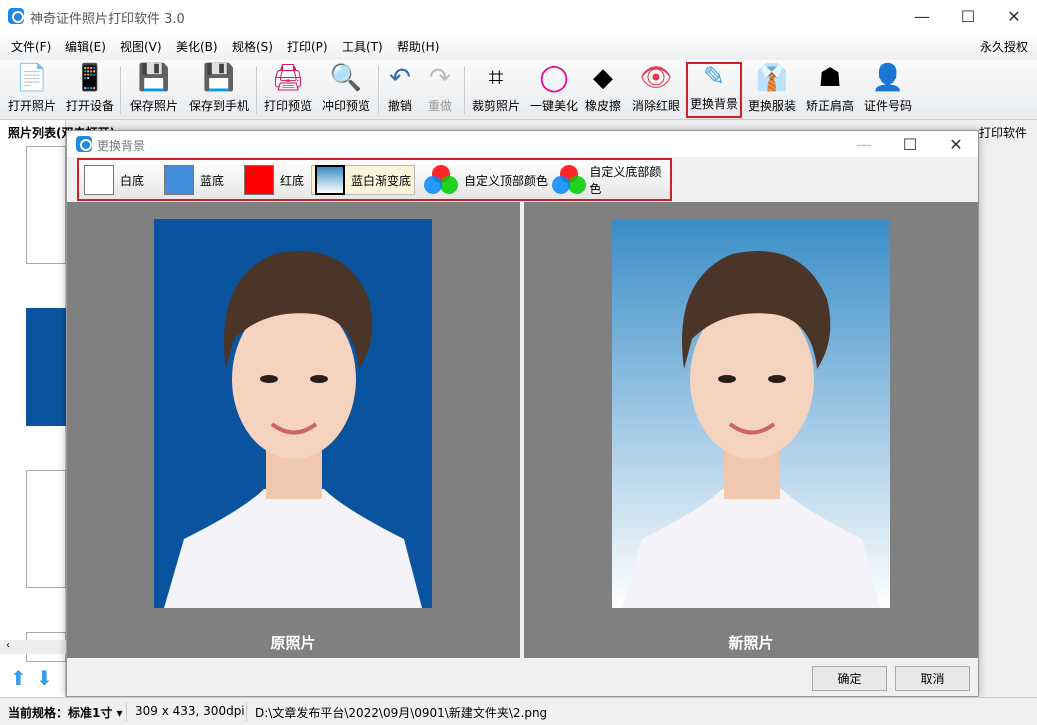 The image size is (1037, 725). I want to click on ok-button: 确定, so click(849, 678).